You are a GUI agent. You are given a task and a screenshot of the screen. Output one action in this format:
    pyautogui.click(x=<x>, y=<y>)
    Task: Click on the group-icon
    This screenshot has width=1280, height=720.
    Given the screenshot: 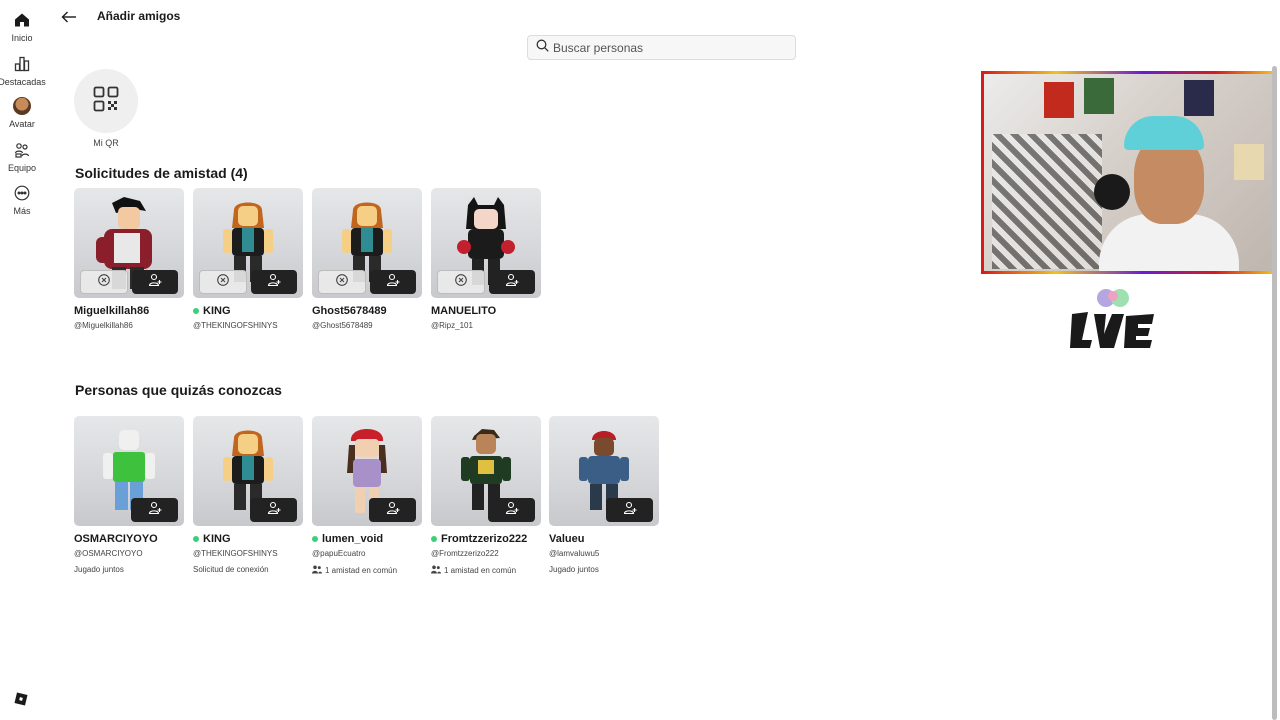 What is the action you would take?
    pyautogui.click(x=22, y=150)
    